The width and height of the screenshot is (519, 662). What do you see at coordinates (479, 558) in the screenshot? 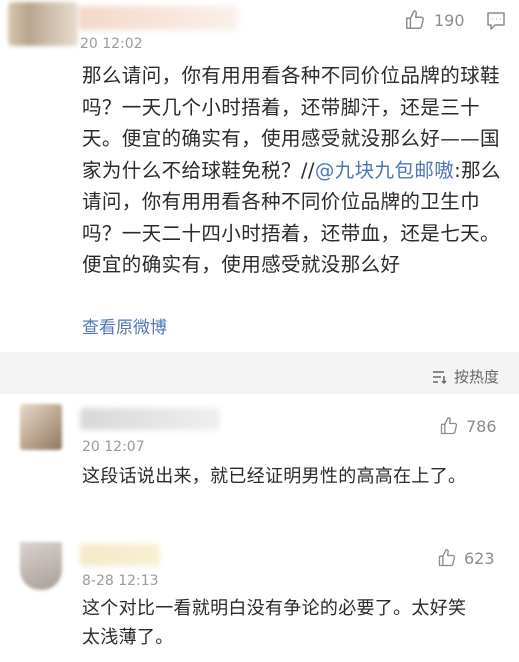
I see `comment-like-count: 623` at bounding box center [479, 558].